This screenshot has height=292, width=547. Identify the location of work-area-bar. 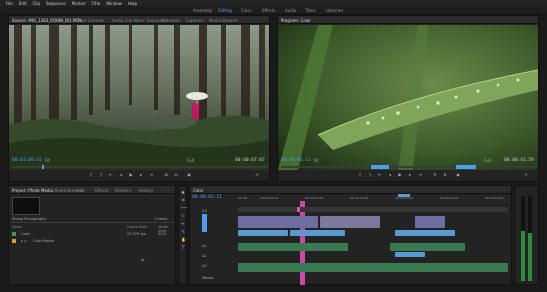
(404, 195).